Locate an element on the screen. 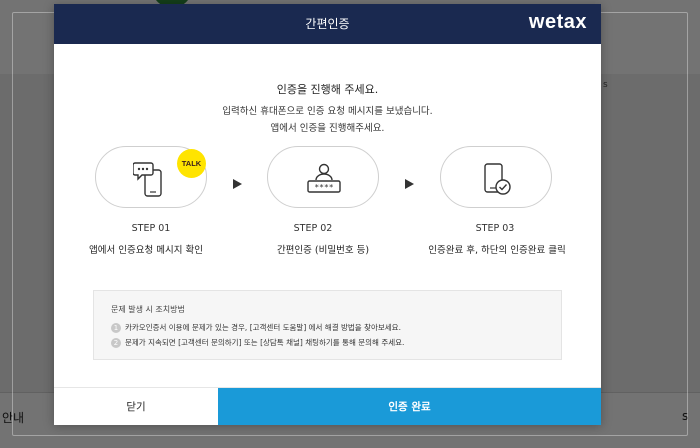 The image size is (700, 448). step-arrow-1-icon is located at coordinates (237, 184).